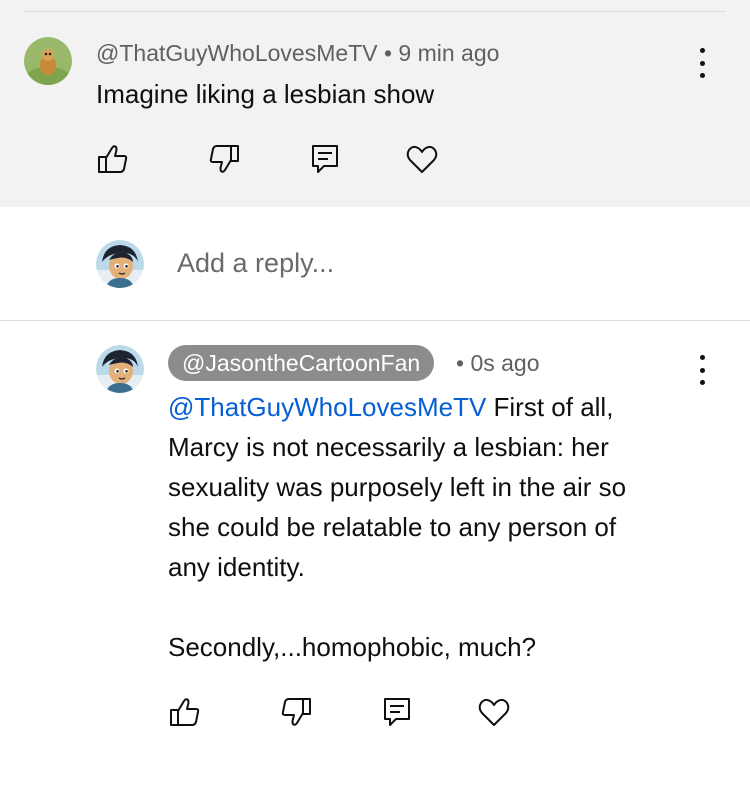 The image size is (750, 792). I want to click on reply-meta: • 0s ago, so click(498, 363).